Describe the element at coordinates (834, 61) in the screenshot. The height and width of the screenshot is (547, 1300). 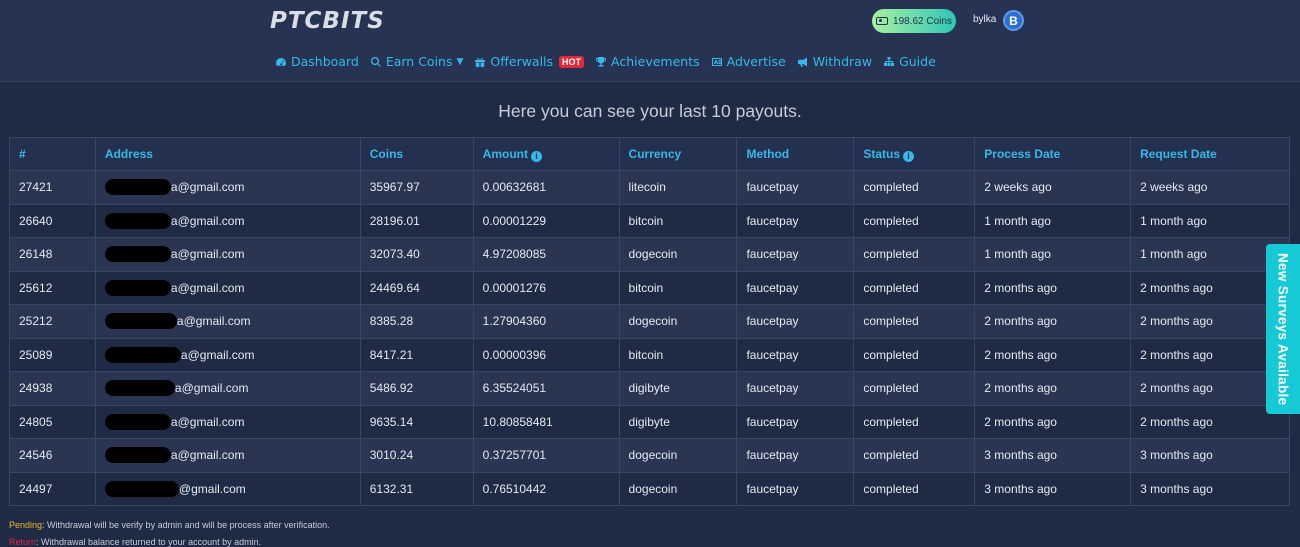
I see `nav-withdraw: Withdraw` at that location.